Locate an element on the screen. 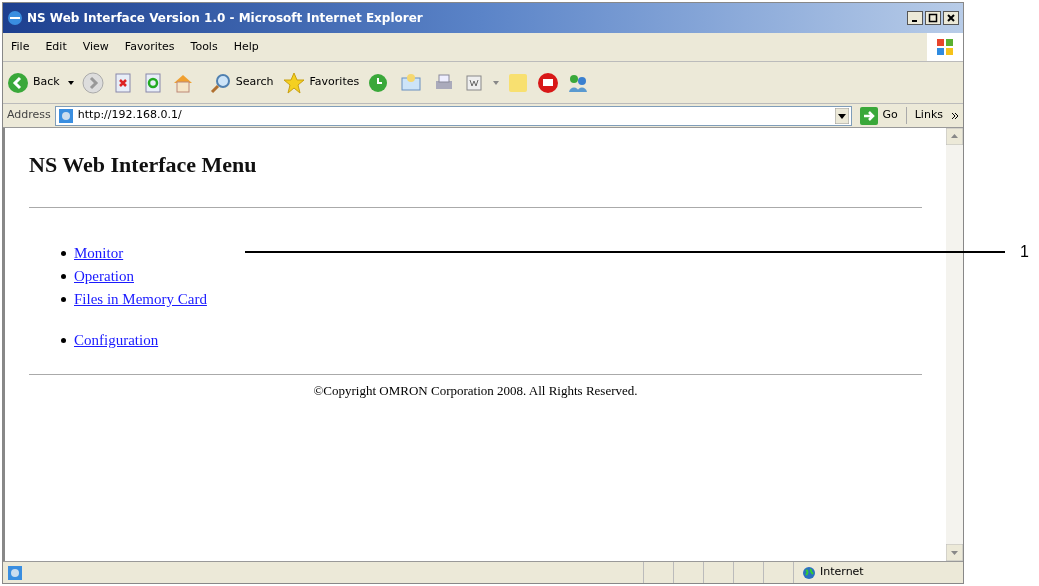  vertical-scrollbar is located at coordinates (954, 344).